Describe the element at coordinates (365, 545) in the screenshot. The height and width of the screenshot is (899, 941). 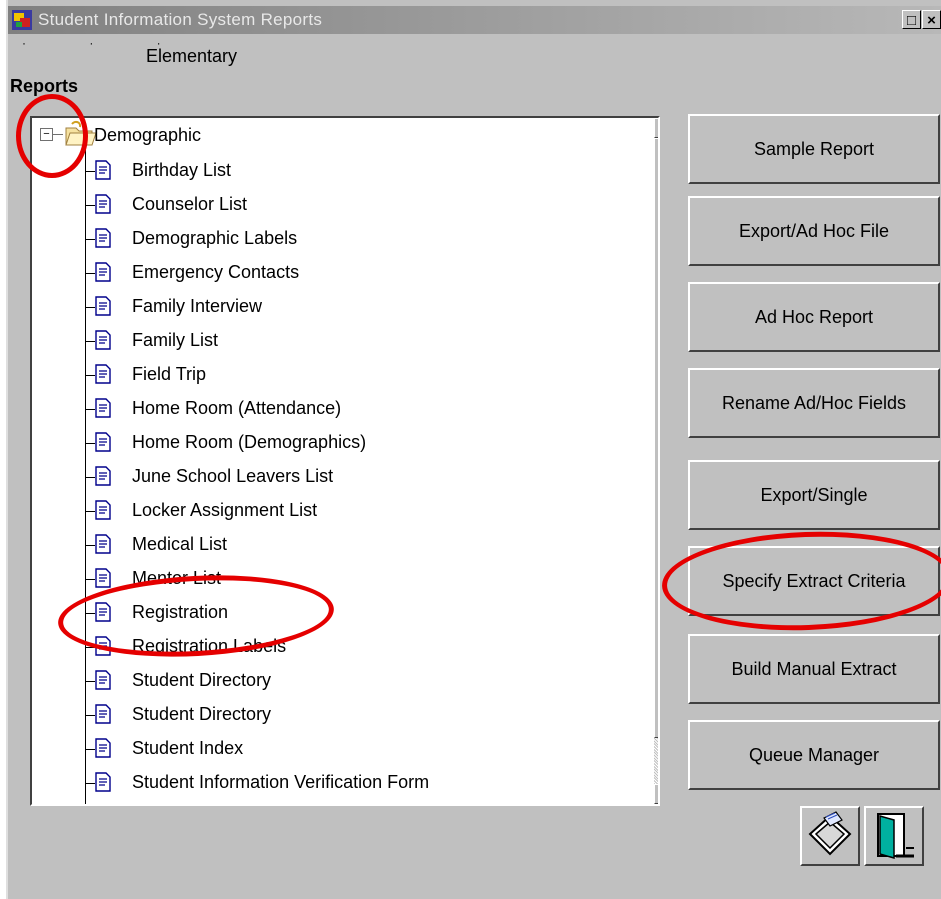
I see `tree-item-medical-list: Medical List` at that location.